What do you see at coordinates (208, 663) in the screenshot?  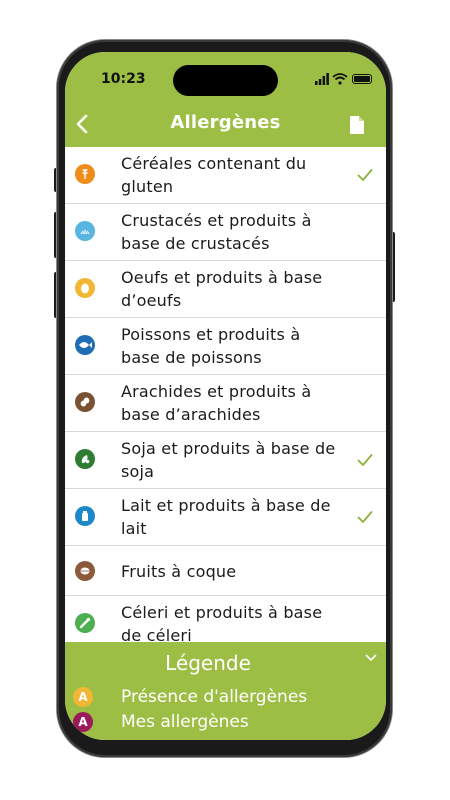 I see `legend-title: Légende` at bounding box center [208, 663].